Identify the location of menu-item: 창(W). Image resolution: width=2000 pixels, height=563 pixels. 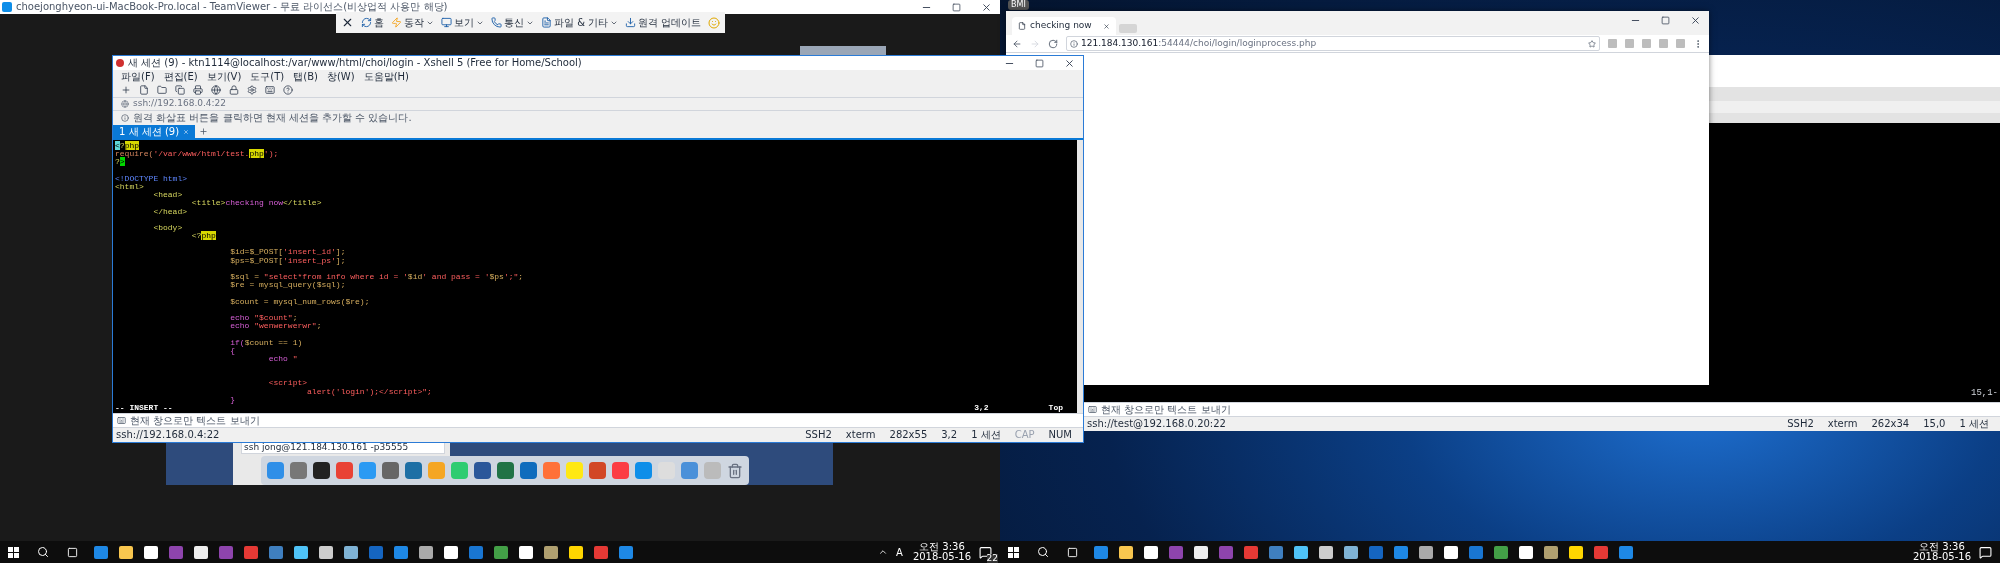
(340, 76).